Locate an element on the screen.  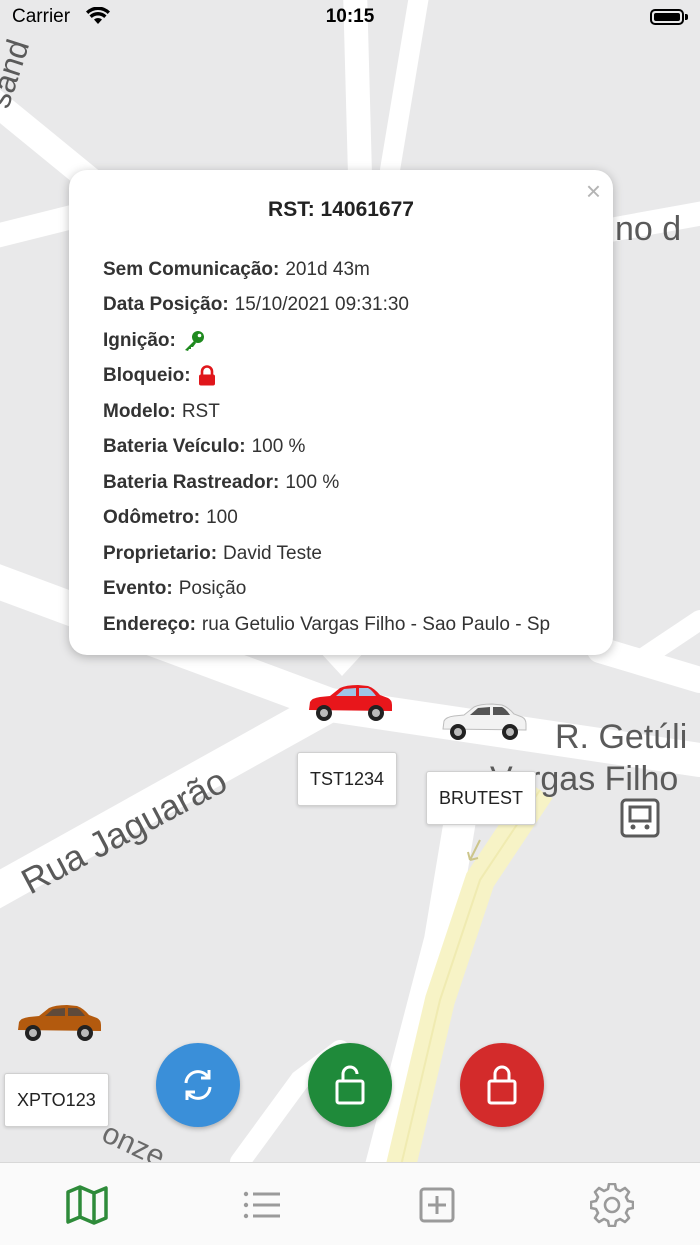
key-icon is located at coordinates (194, 340).